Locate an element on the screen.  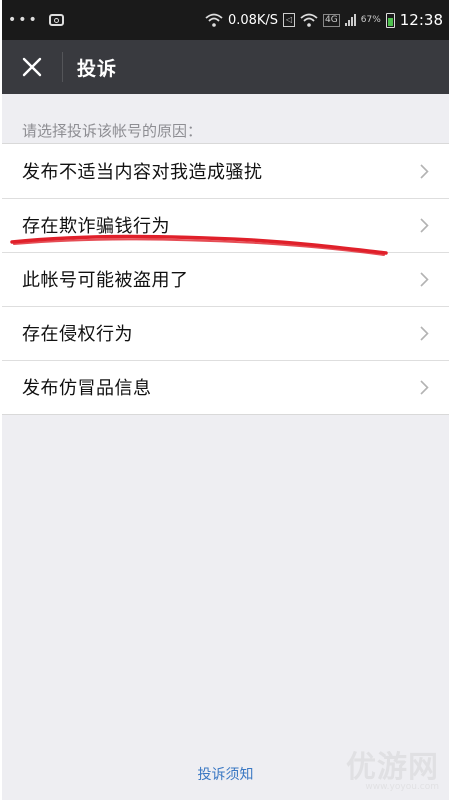
reason-item-counterfeit: 发布仿冒品信息 is located at coordinates (225, 387).